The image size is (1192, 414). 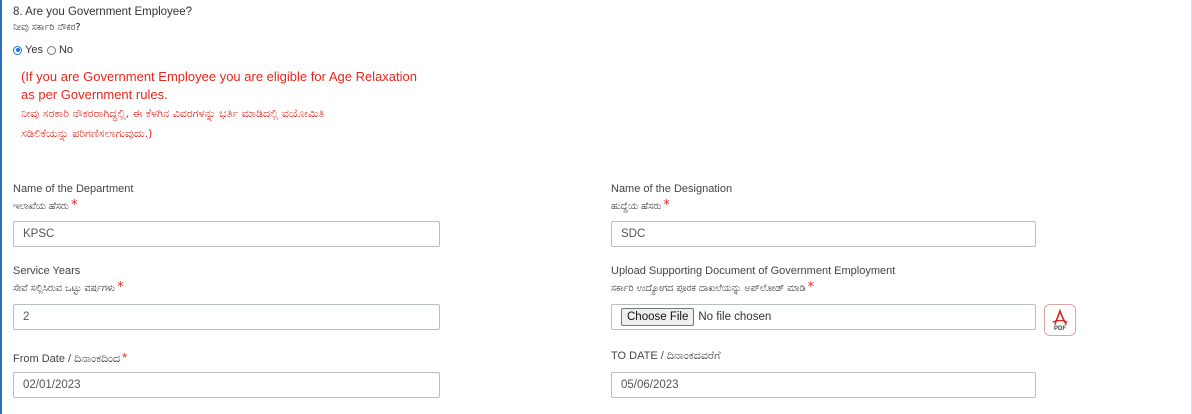 What do you see at coordinates (226, 385) in the screenshot?
I see `from-date-input: 02/01/2023` at bounding box center [226, 385].